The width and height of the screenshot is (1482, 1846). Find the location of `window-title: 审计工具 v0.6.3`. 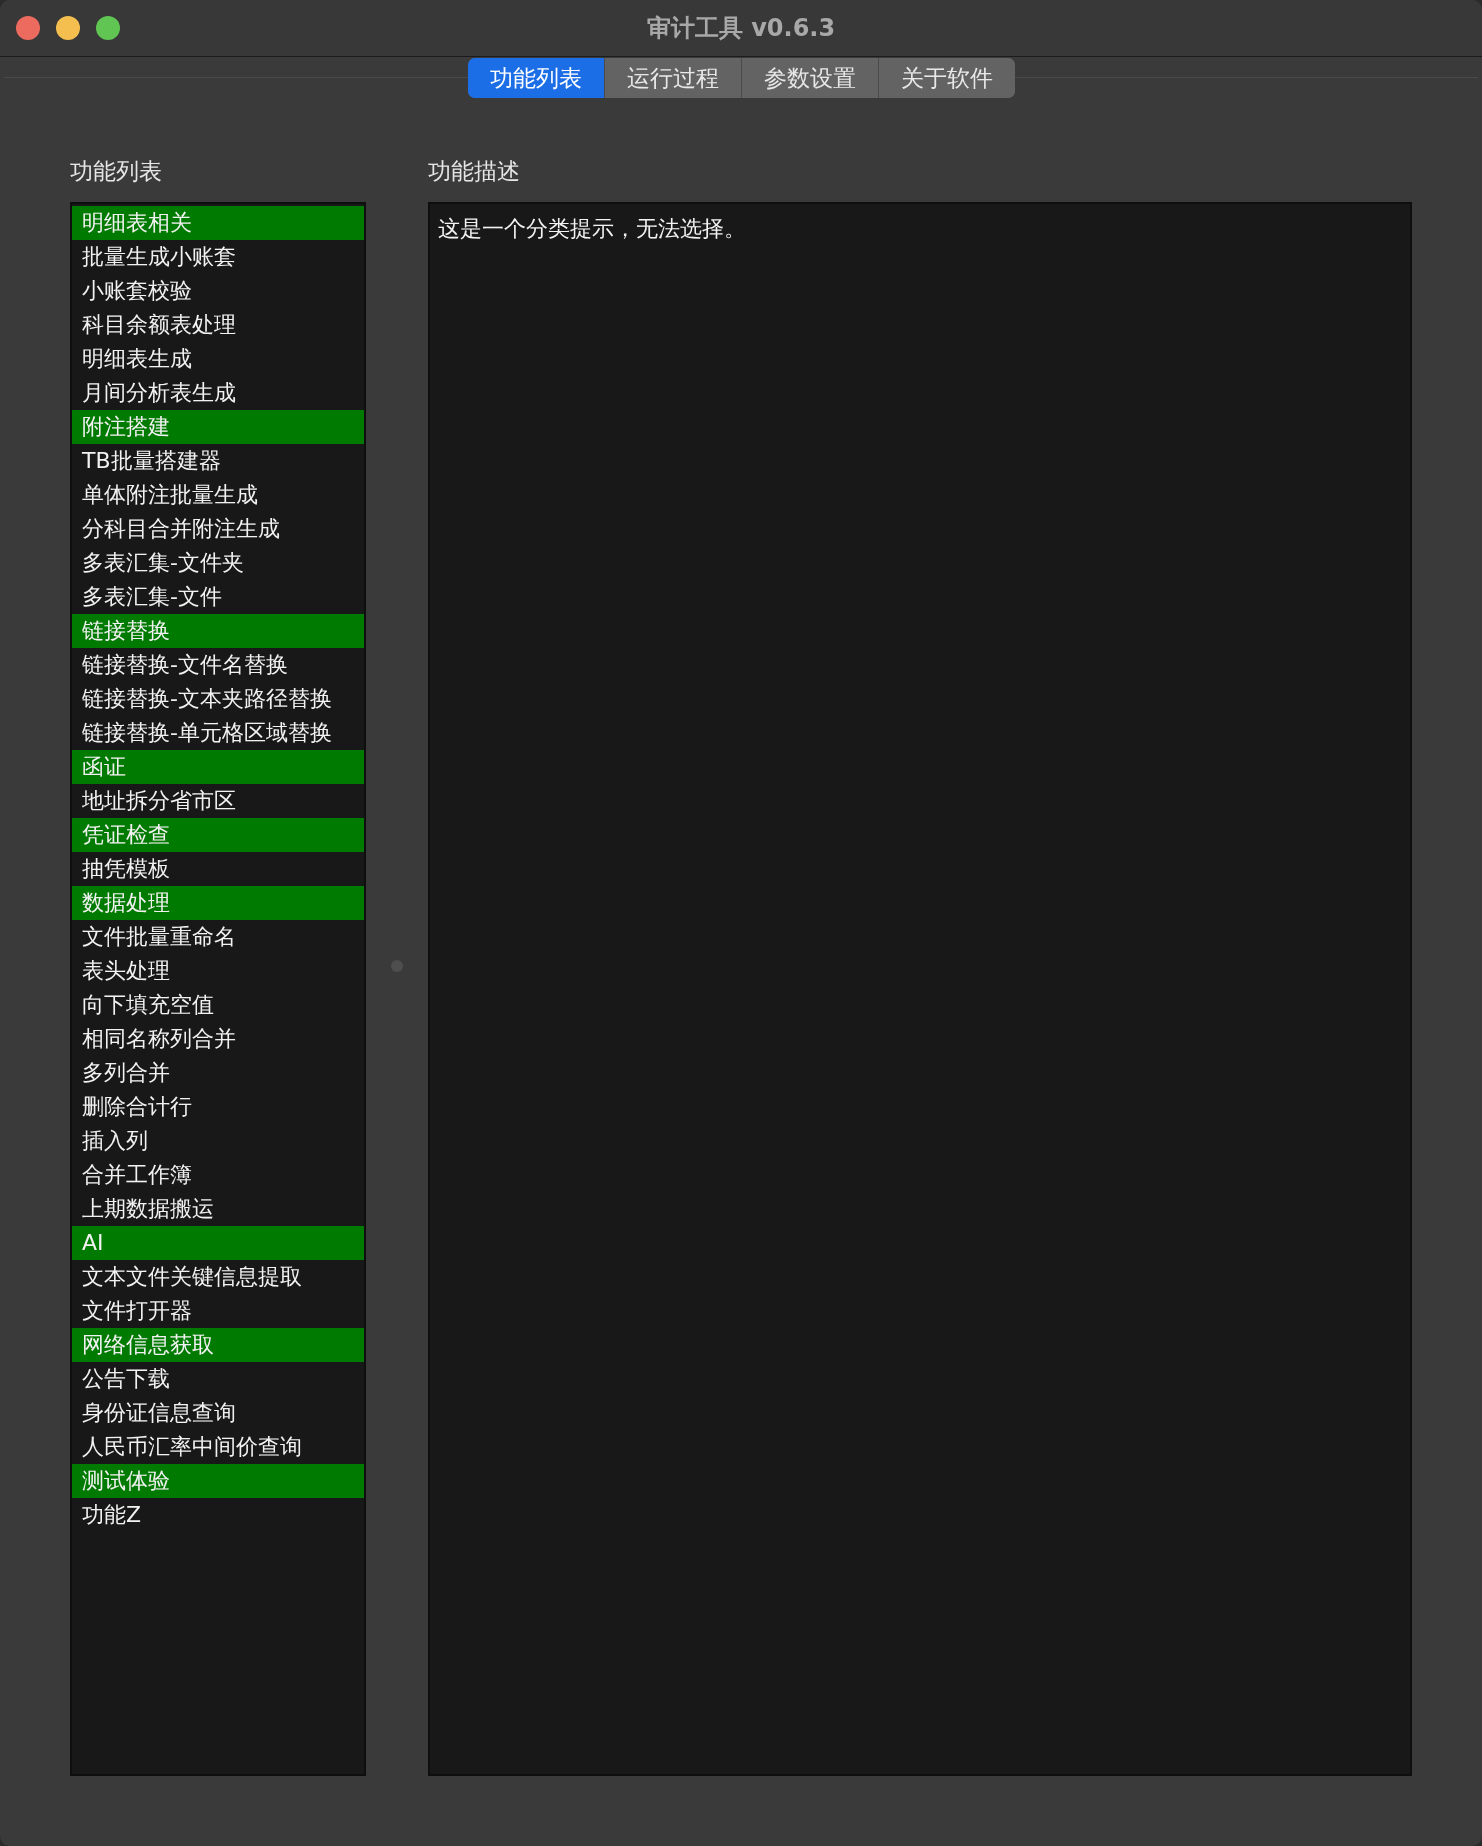

window-title: 审计工具 v0.6.3 is located at coordinates (741, 28).